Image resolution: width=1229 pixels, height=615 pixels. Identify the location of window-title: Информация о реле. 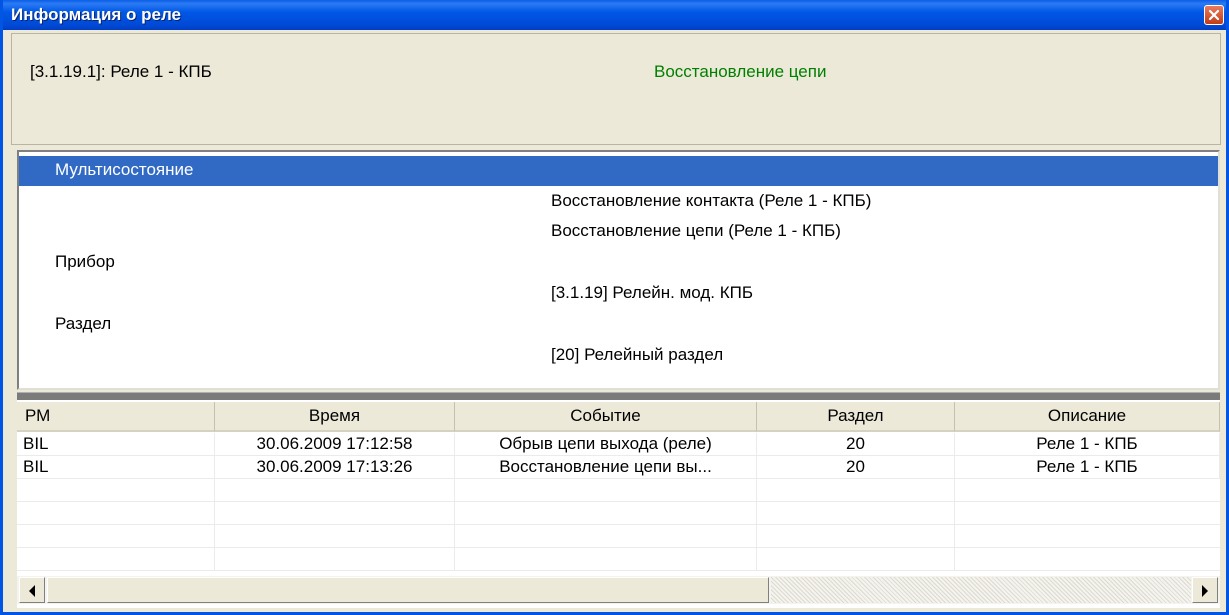
(96, 14).